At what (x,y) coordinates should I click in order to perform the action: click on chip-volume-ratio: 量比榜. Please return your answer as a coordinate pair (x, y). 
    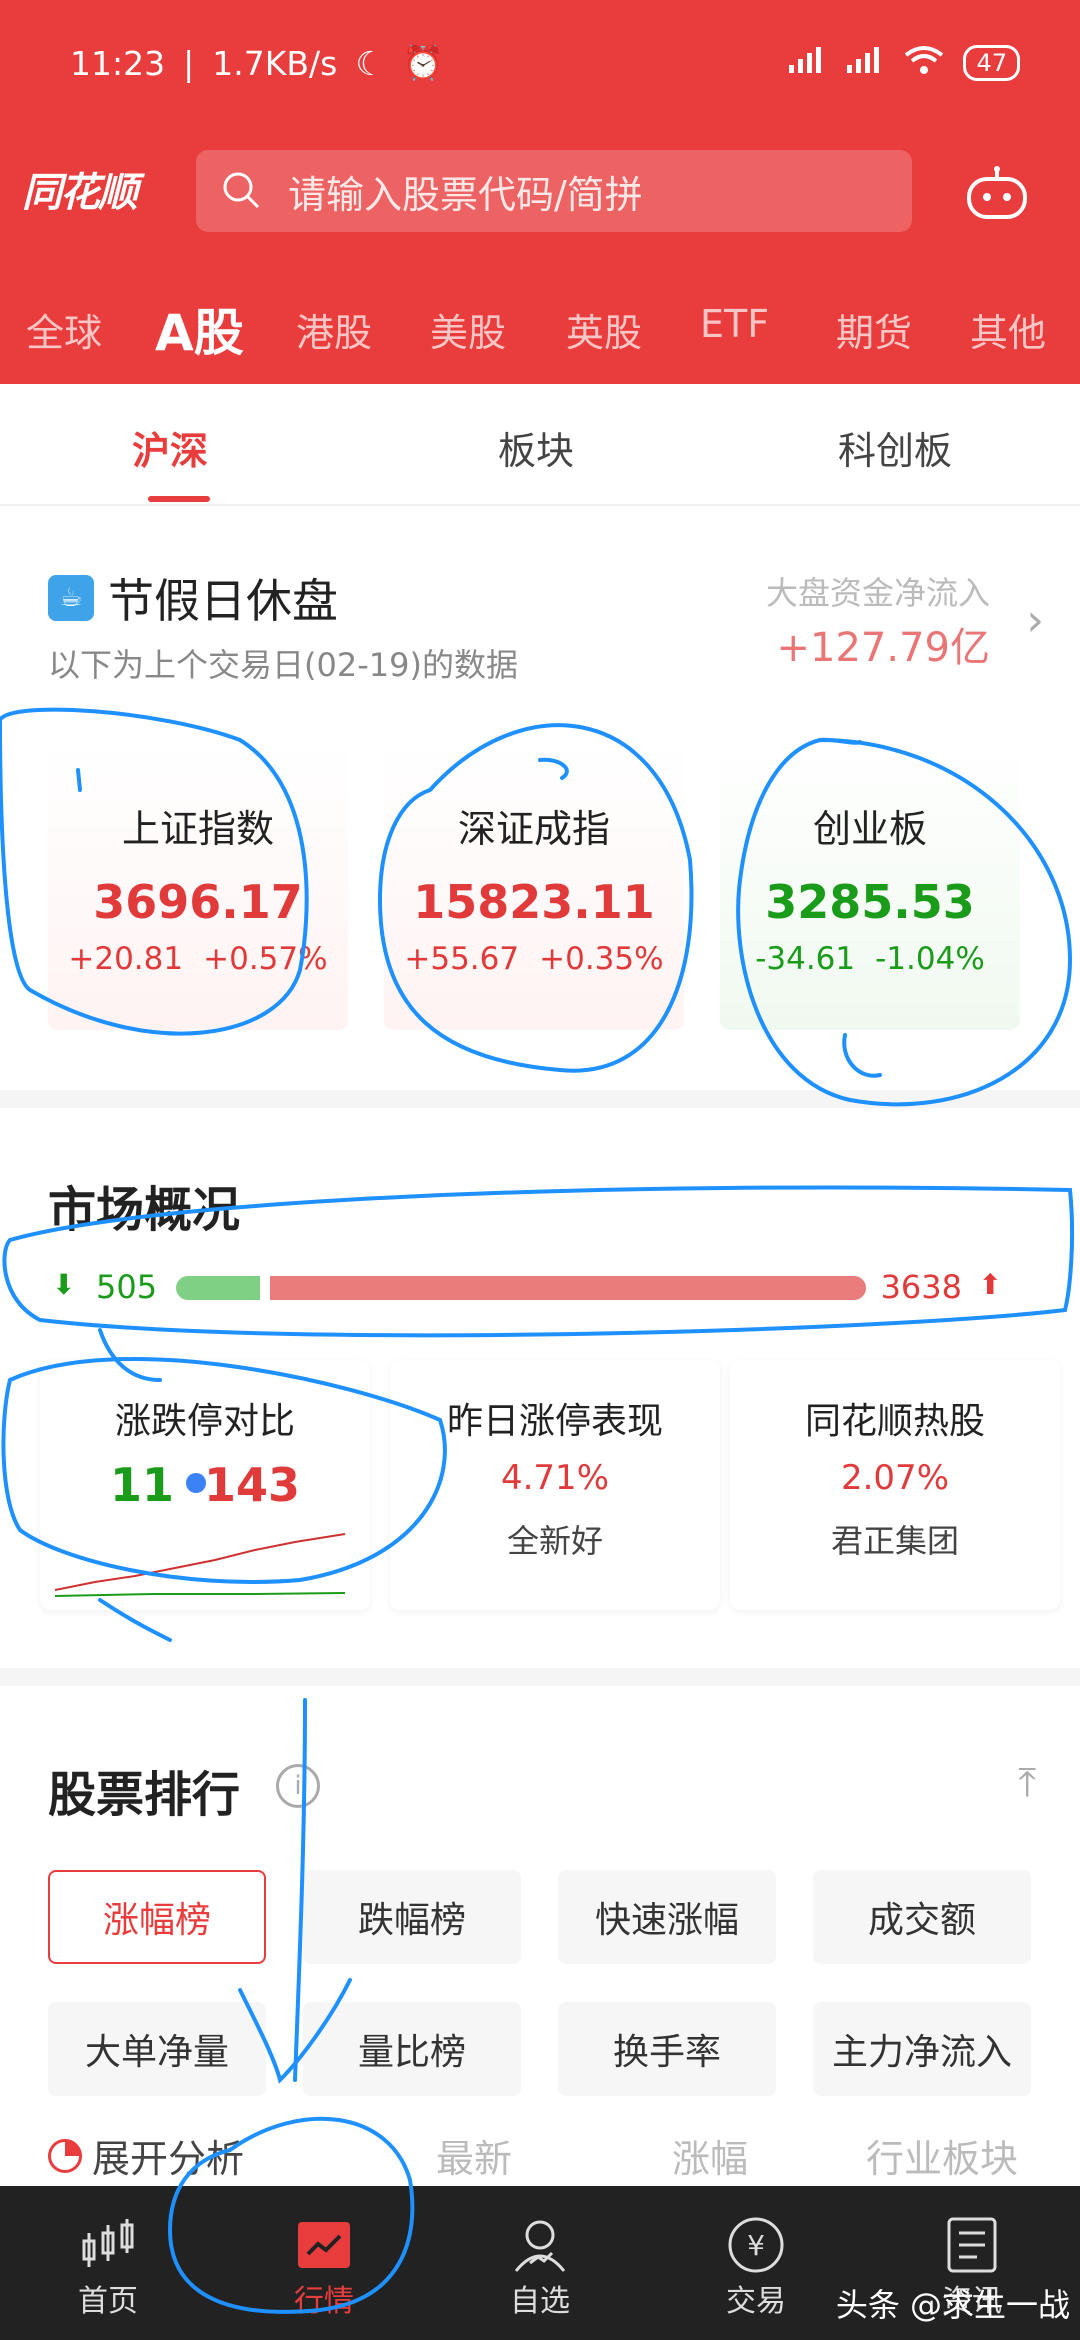
    Looking at the image, I should click on (412, 2049).